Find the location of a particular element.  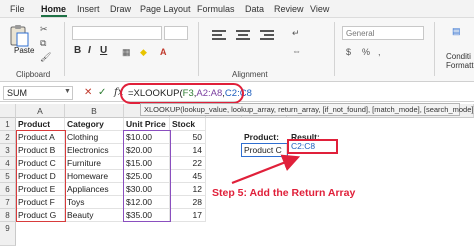

header-cell-stock: Stock is located at coordinates (188, 124).